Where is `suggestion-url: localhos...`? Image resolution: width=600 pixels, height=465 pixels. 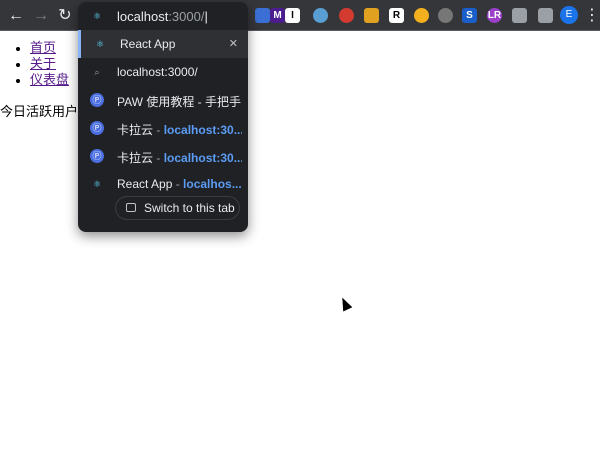
suggestion-url: localhos... is located at coordinates (212, 184).